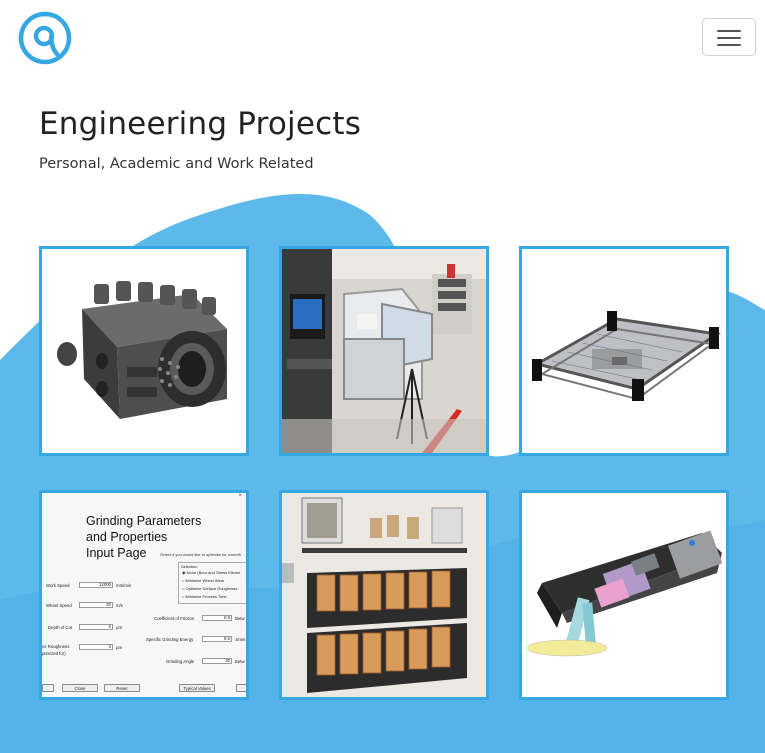  I want to click on project-card-mechanism, so click(624, 595).